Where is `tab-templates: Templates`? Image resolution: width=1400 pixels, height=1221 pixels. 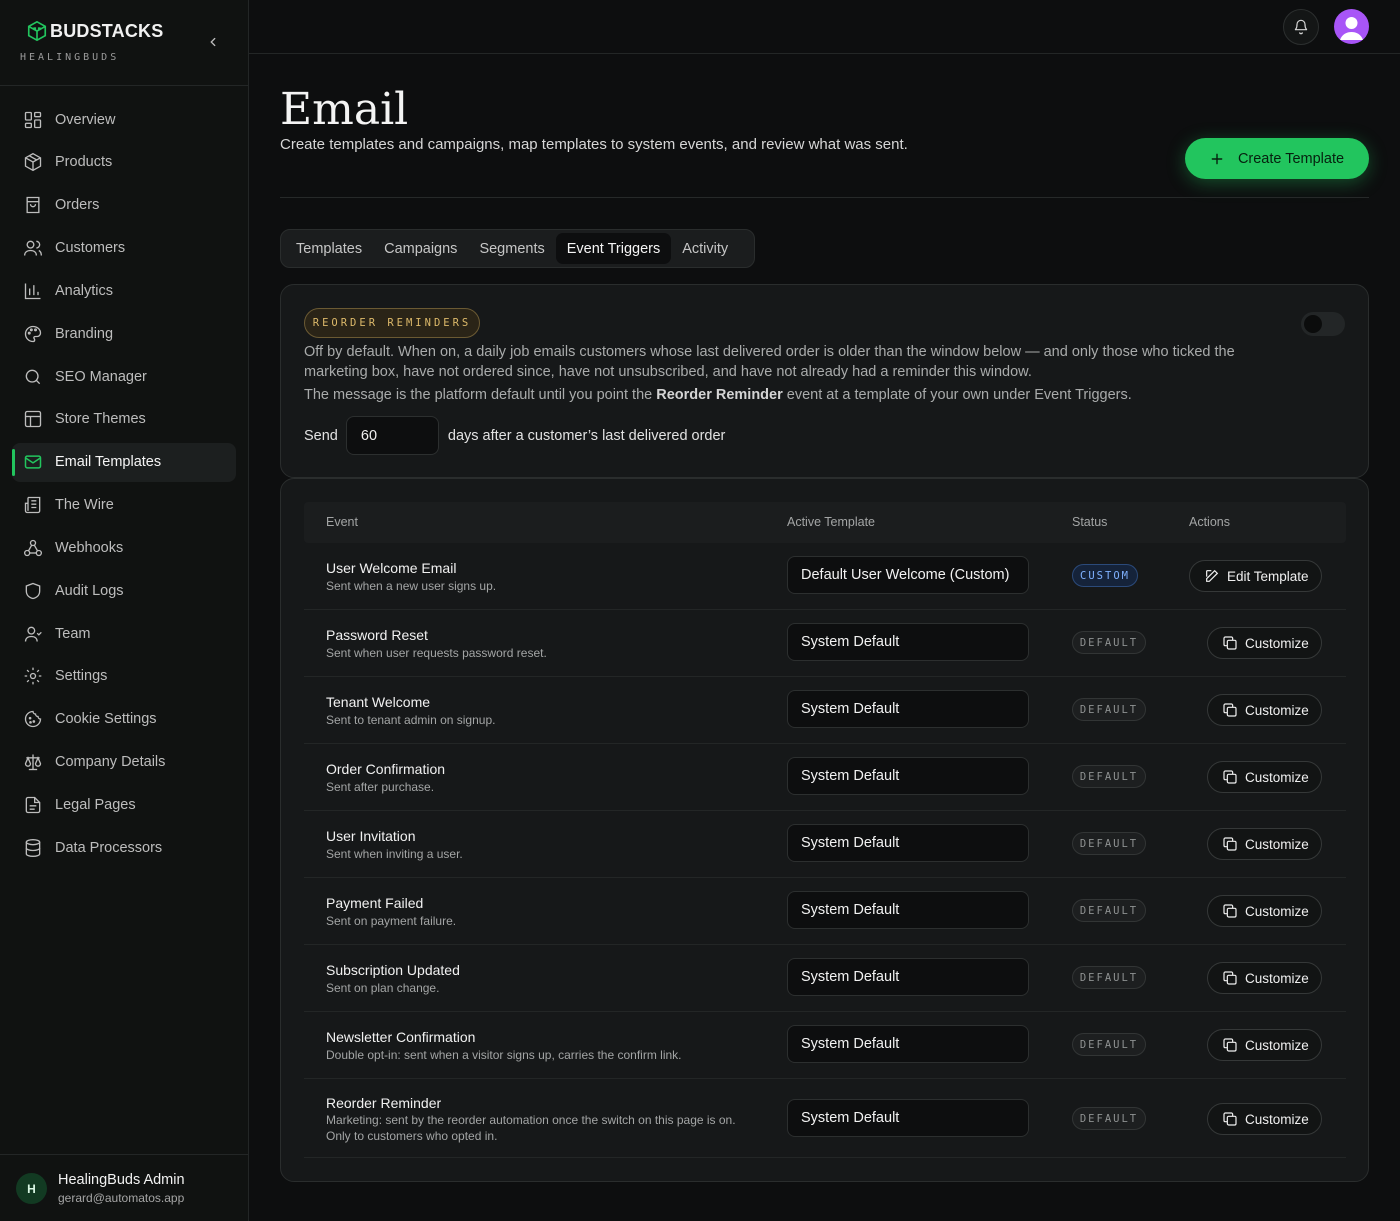
tab-templates: Templates is located at coordinates (329, 248).